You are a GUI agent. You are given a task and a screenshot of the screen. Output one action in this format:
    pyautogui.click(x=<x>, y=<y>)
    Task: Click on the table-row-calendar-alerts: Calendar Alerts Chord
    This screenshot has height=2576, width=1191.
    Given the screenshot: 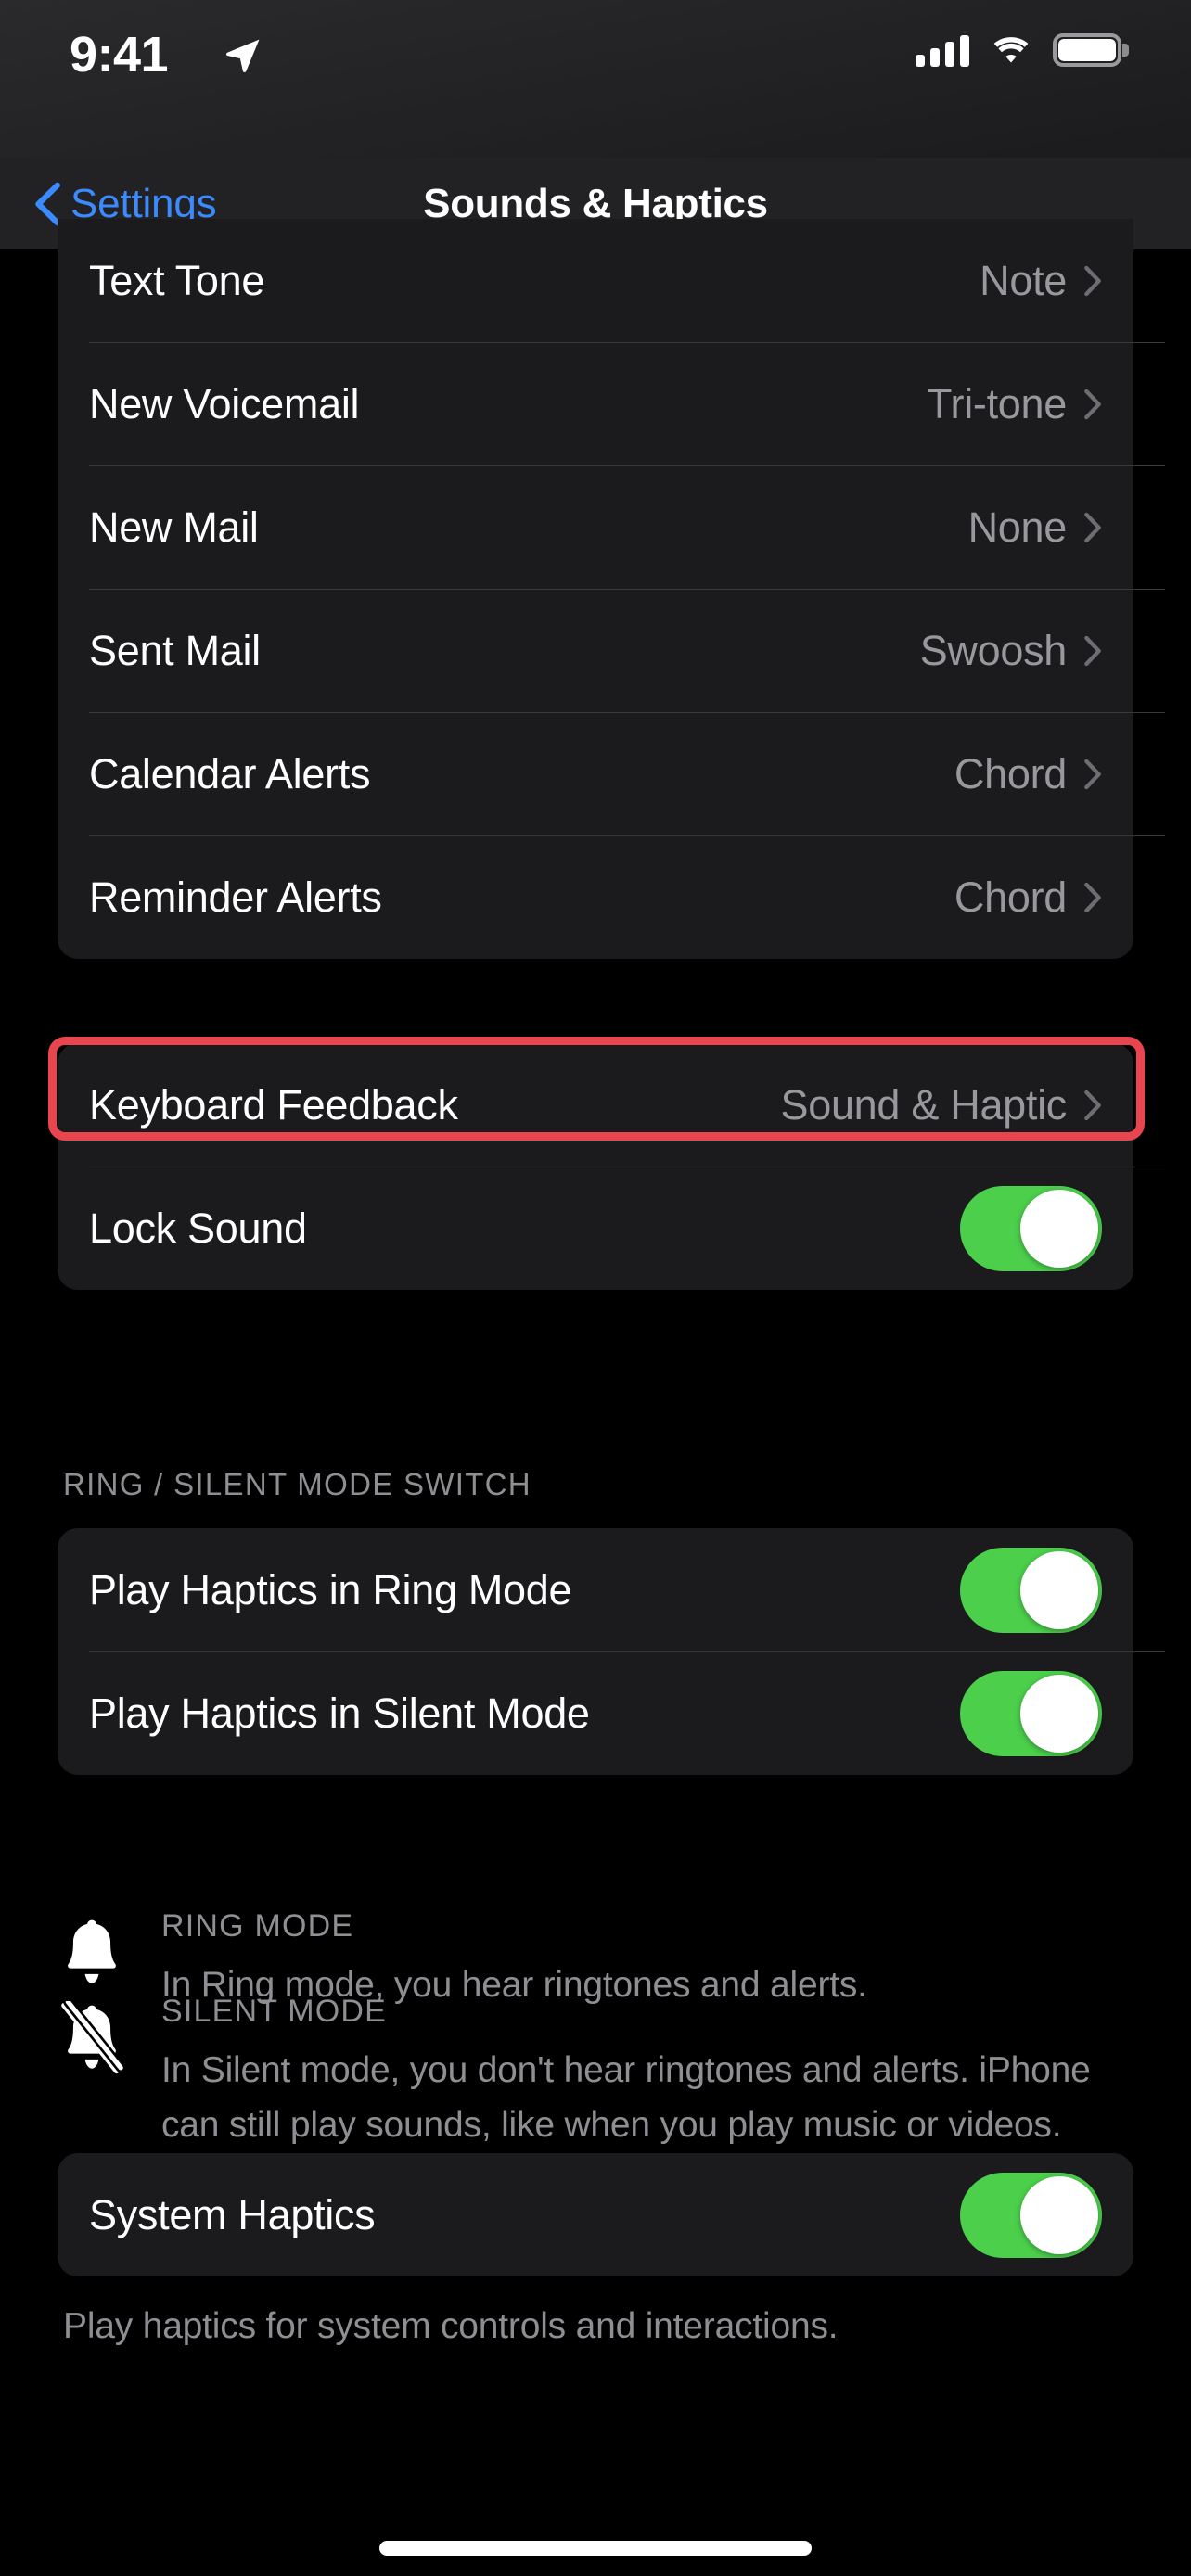 What is the action you would take?
    pyautogui.click(x=627, y=773)
    